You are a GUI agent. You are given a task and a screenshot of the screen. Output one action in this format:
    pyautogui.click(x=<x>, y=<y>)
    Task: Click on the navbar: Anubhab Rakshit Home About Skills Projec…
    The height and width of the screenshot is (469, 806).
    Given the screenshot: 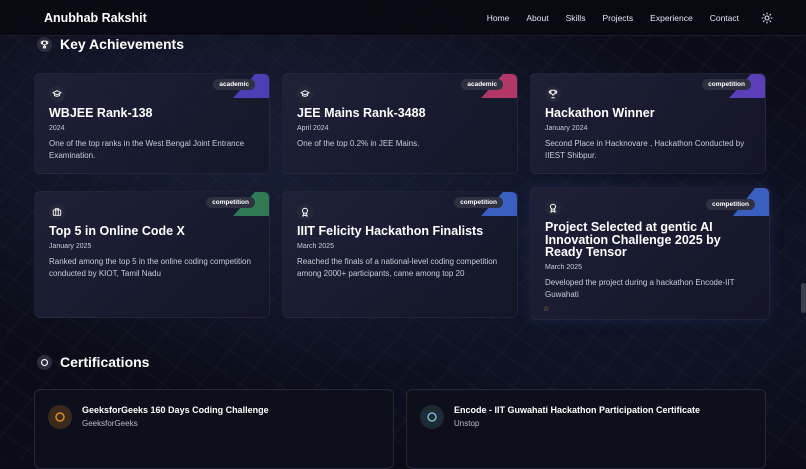 What is the action you would take?
    pyautogui.click(x=403, y=18)
    